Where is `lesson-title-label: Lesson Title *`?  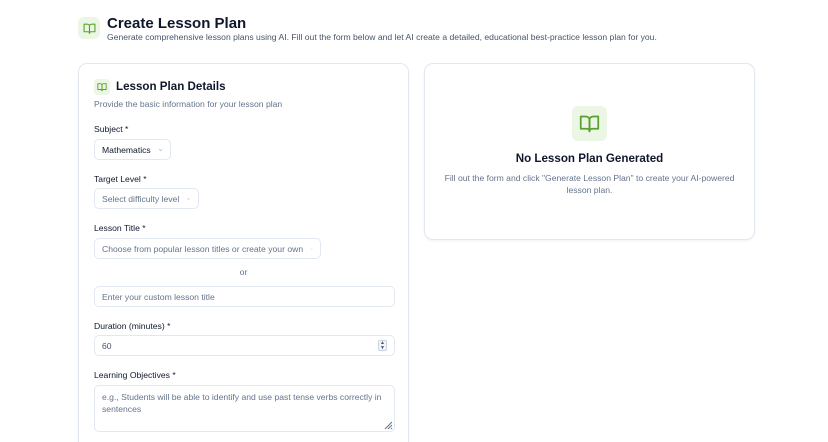
lesson-title-label: Lesson Title * is located at coordinates (120, 228).